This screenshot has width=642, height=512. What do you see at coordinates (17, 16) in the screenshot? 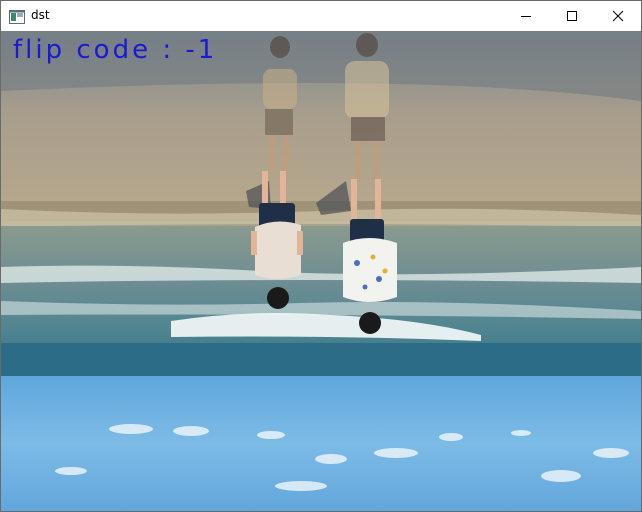
I see `app-icon` at bounding box center [17, 16].